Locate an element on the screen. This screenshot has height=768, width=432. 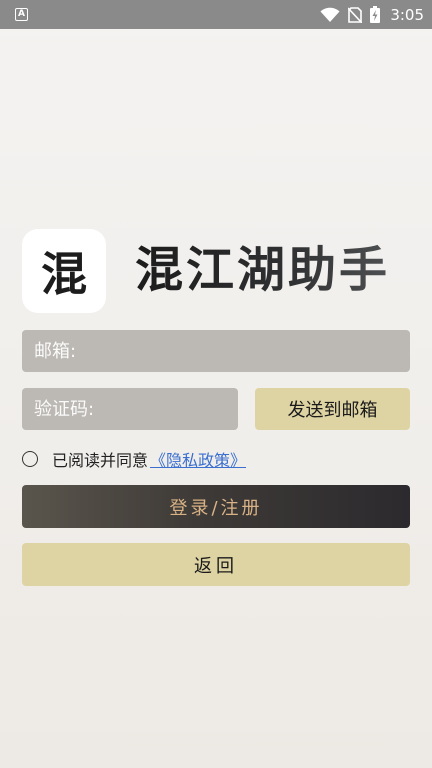
send-to-email-button: 发送到邮箱 is located at coordinates (332, 409).